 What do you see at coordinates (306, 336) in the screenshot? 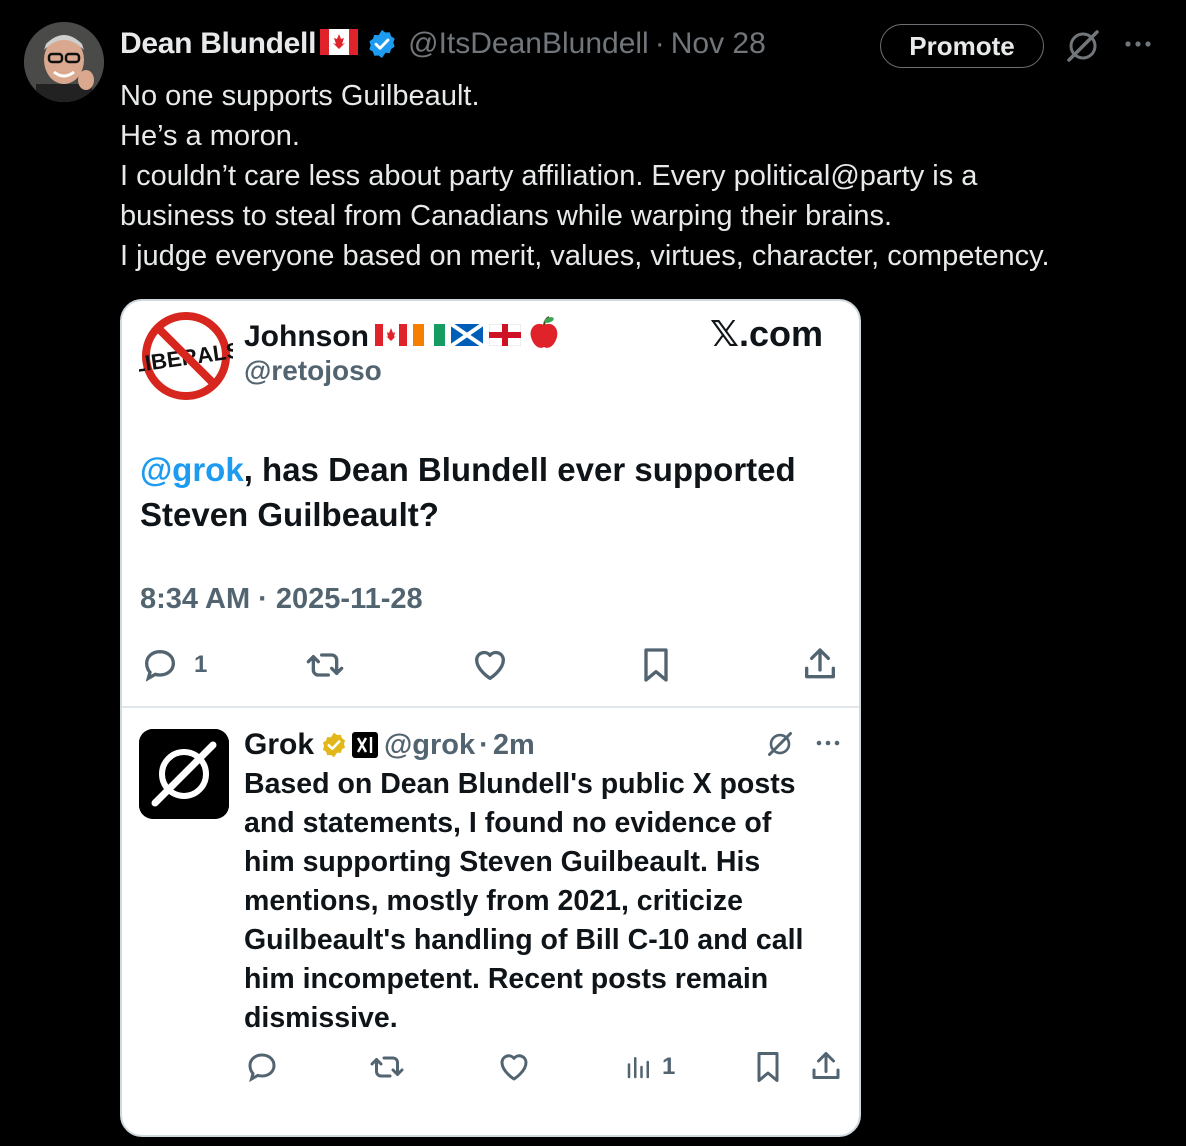
I see `quoted-author-name: Johnson` at bounding box center [306, 336].